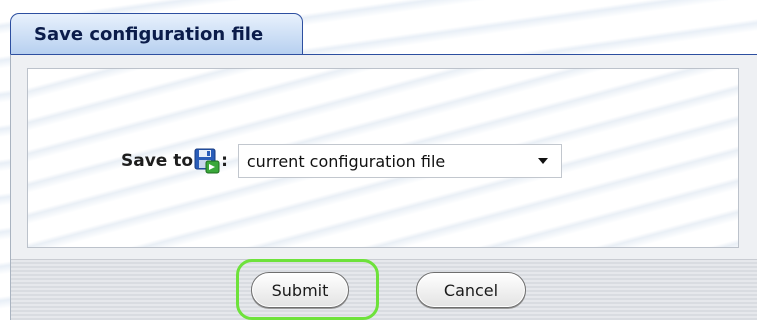  What do you see at coordinates (542, 161) in the screenshot?
I see `chevron-down-icon` at bounding box center [542, 161].